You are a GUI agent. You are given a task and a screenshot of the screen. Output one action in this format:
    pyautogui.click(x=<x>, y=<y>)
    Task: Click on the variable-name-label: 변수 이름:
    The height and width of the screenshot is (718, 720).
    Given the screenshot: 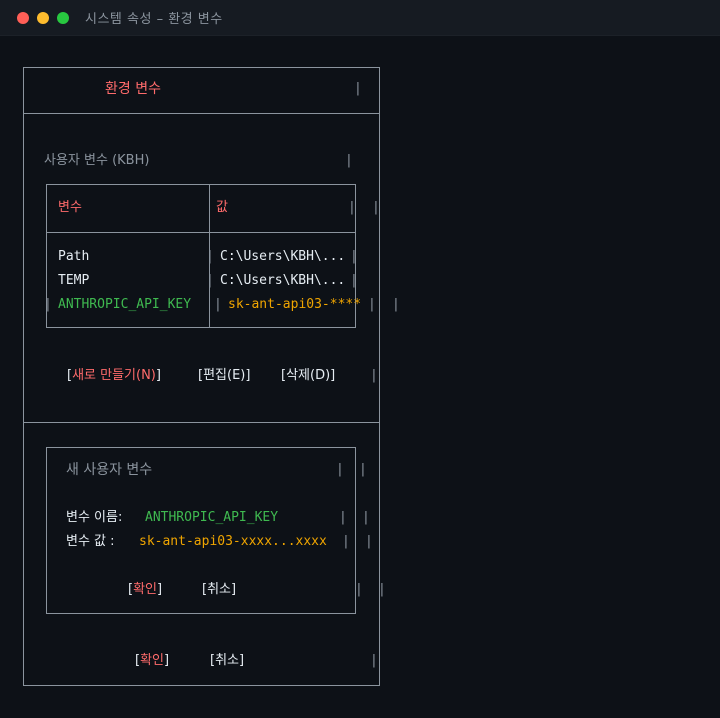 What is the action you would take?
    pyautogui.click(x=94, y=517)
    